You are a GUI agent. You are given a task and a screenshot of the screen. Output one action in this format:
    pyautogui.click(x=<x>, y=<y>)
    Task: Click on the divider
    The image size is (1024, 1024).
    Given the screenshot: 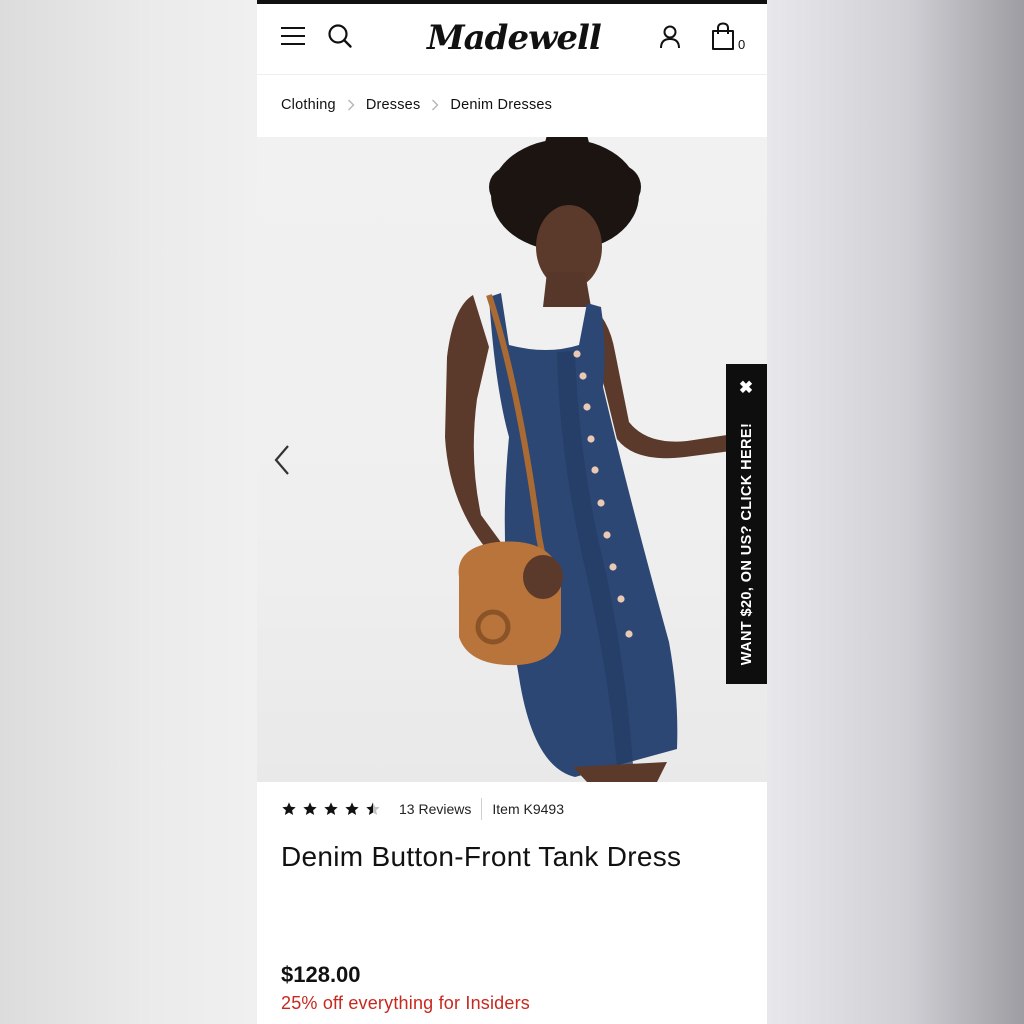 What is the action you would take?
    pyautogui.click(x=482, y=809)
    